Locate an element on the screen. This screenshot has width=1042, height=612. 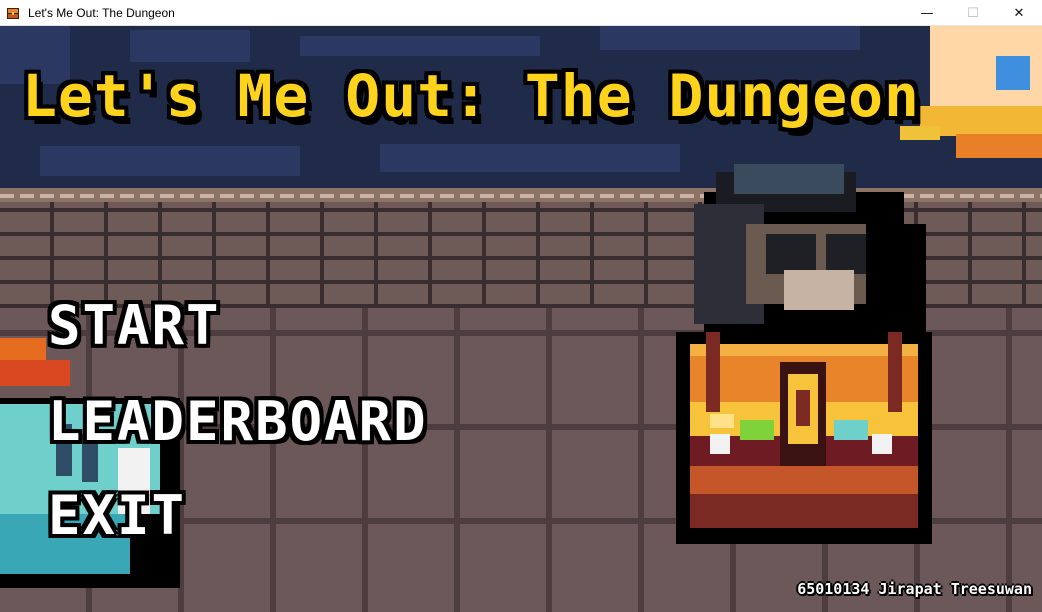
leaderboard-button: LEADERBOARD is located at coordinates (238, 422).